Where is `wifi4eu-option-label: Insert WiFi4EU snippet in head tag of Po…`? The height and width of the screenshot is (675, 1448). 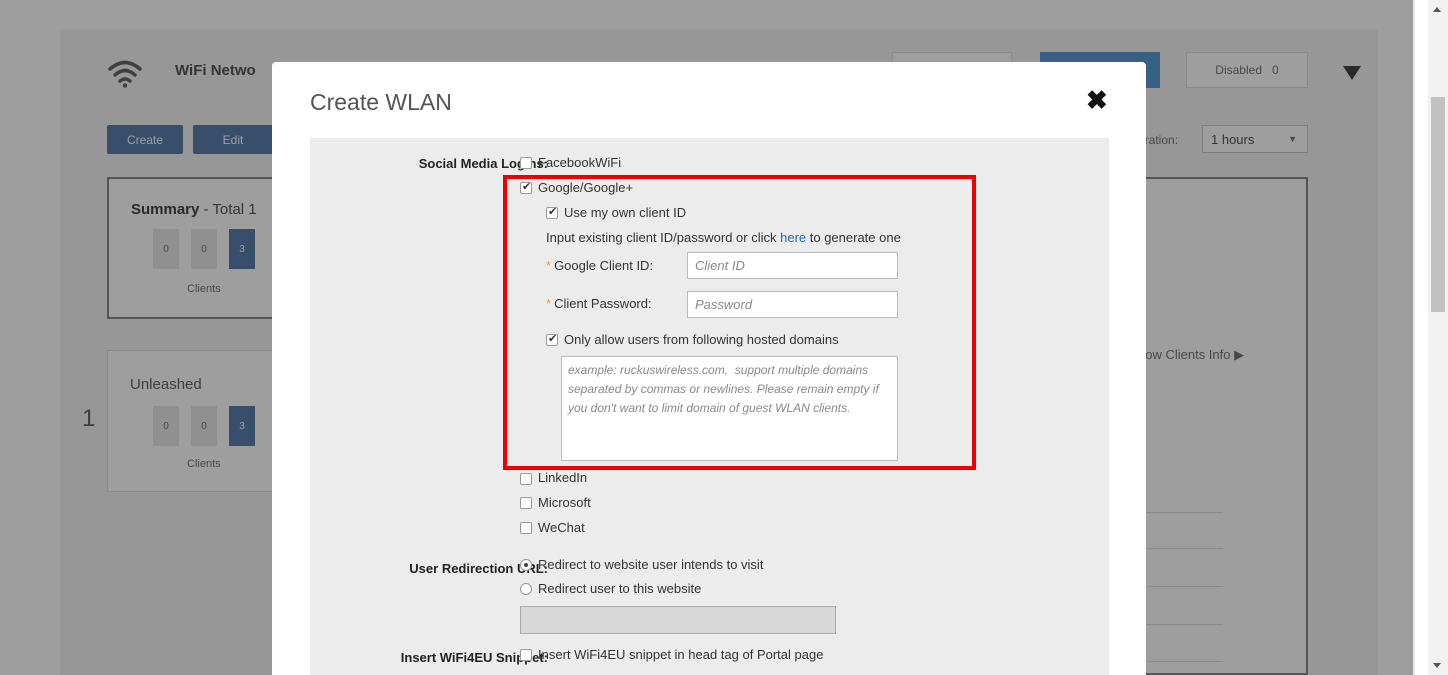 wifi4eu-option-label: Insert WiFi4EU snippet in head tag of Po… is located at coordinates (681, 654).